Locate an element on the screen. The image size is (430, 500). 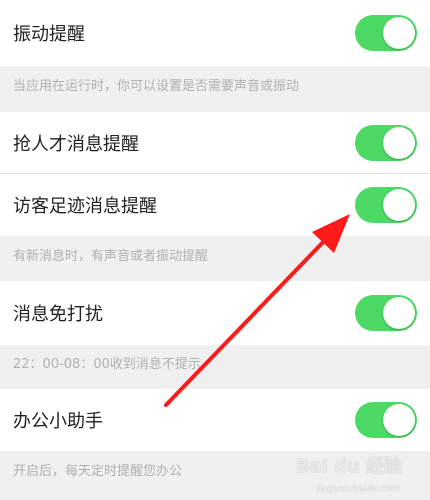
watermark-url: jingyan.baidu.com is located at coordinates (358, 489).